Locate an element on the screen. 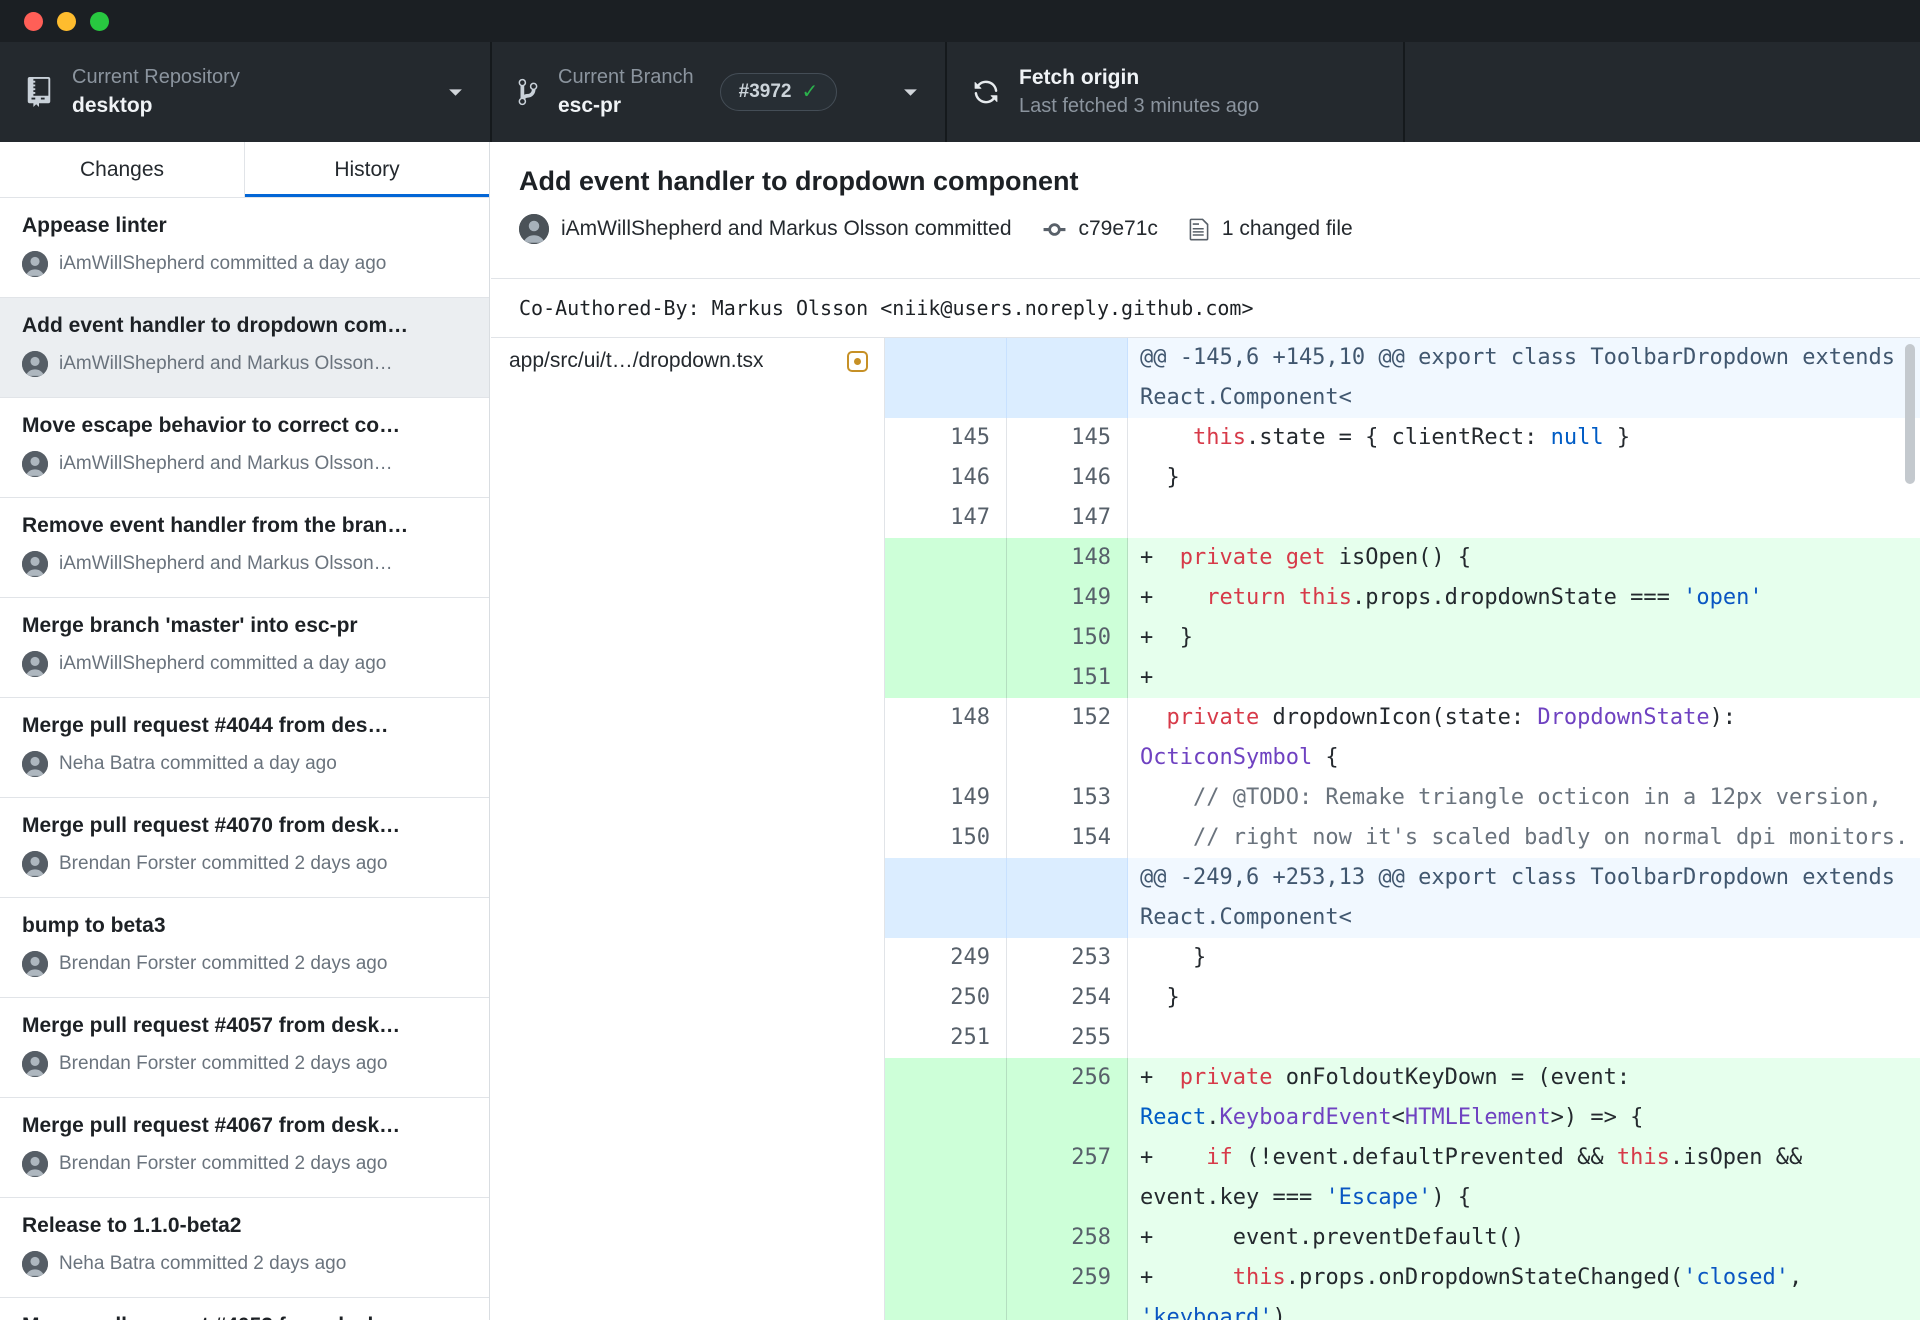  changed-files-count: 1 changed file is located at coordinates (1287, 228).